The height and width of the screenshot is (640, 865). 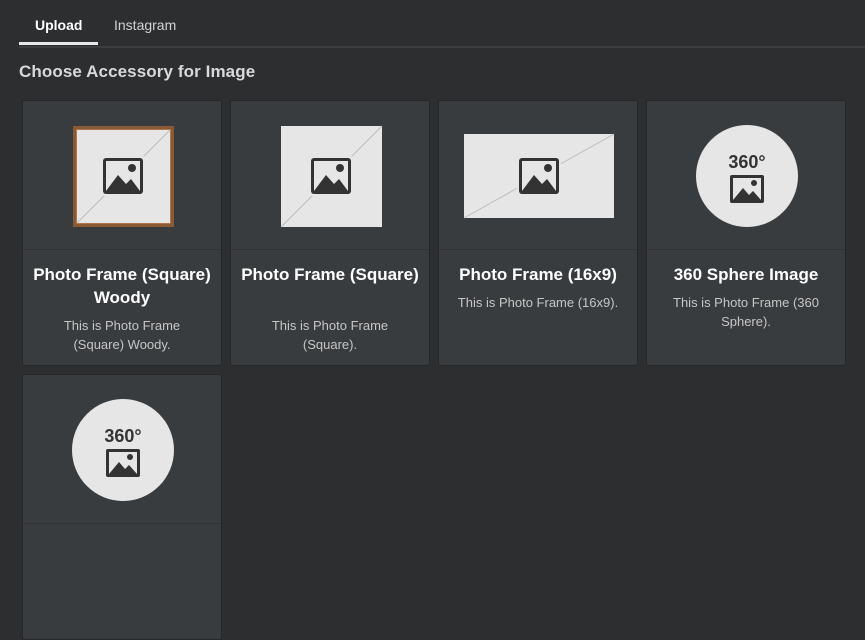 I want to click on card-description: This is Photo Frame (Square) Woody., so click(x=122, y=335).